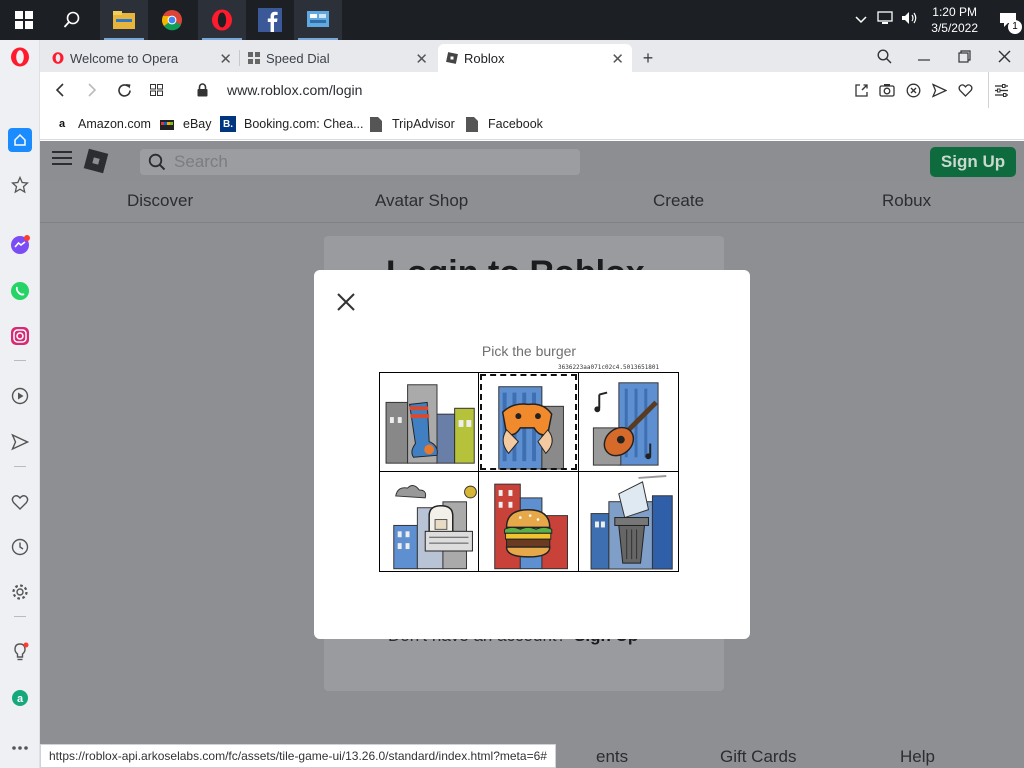 The width and height of the screenshot is (1024, 768). I want to click on sidebar-player, so click(20, 396).